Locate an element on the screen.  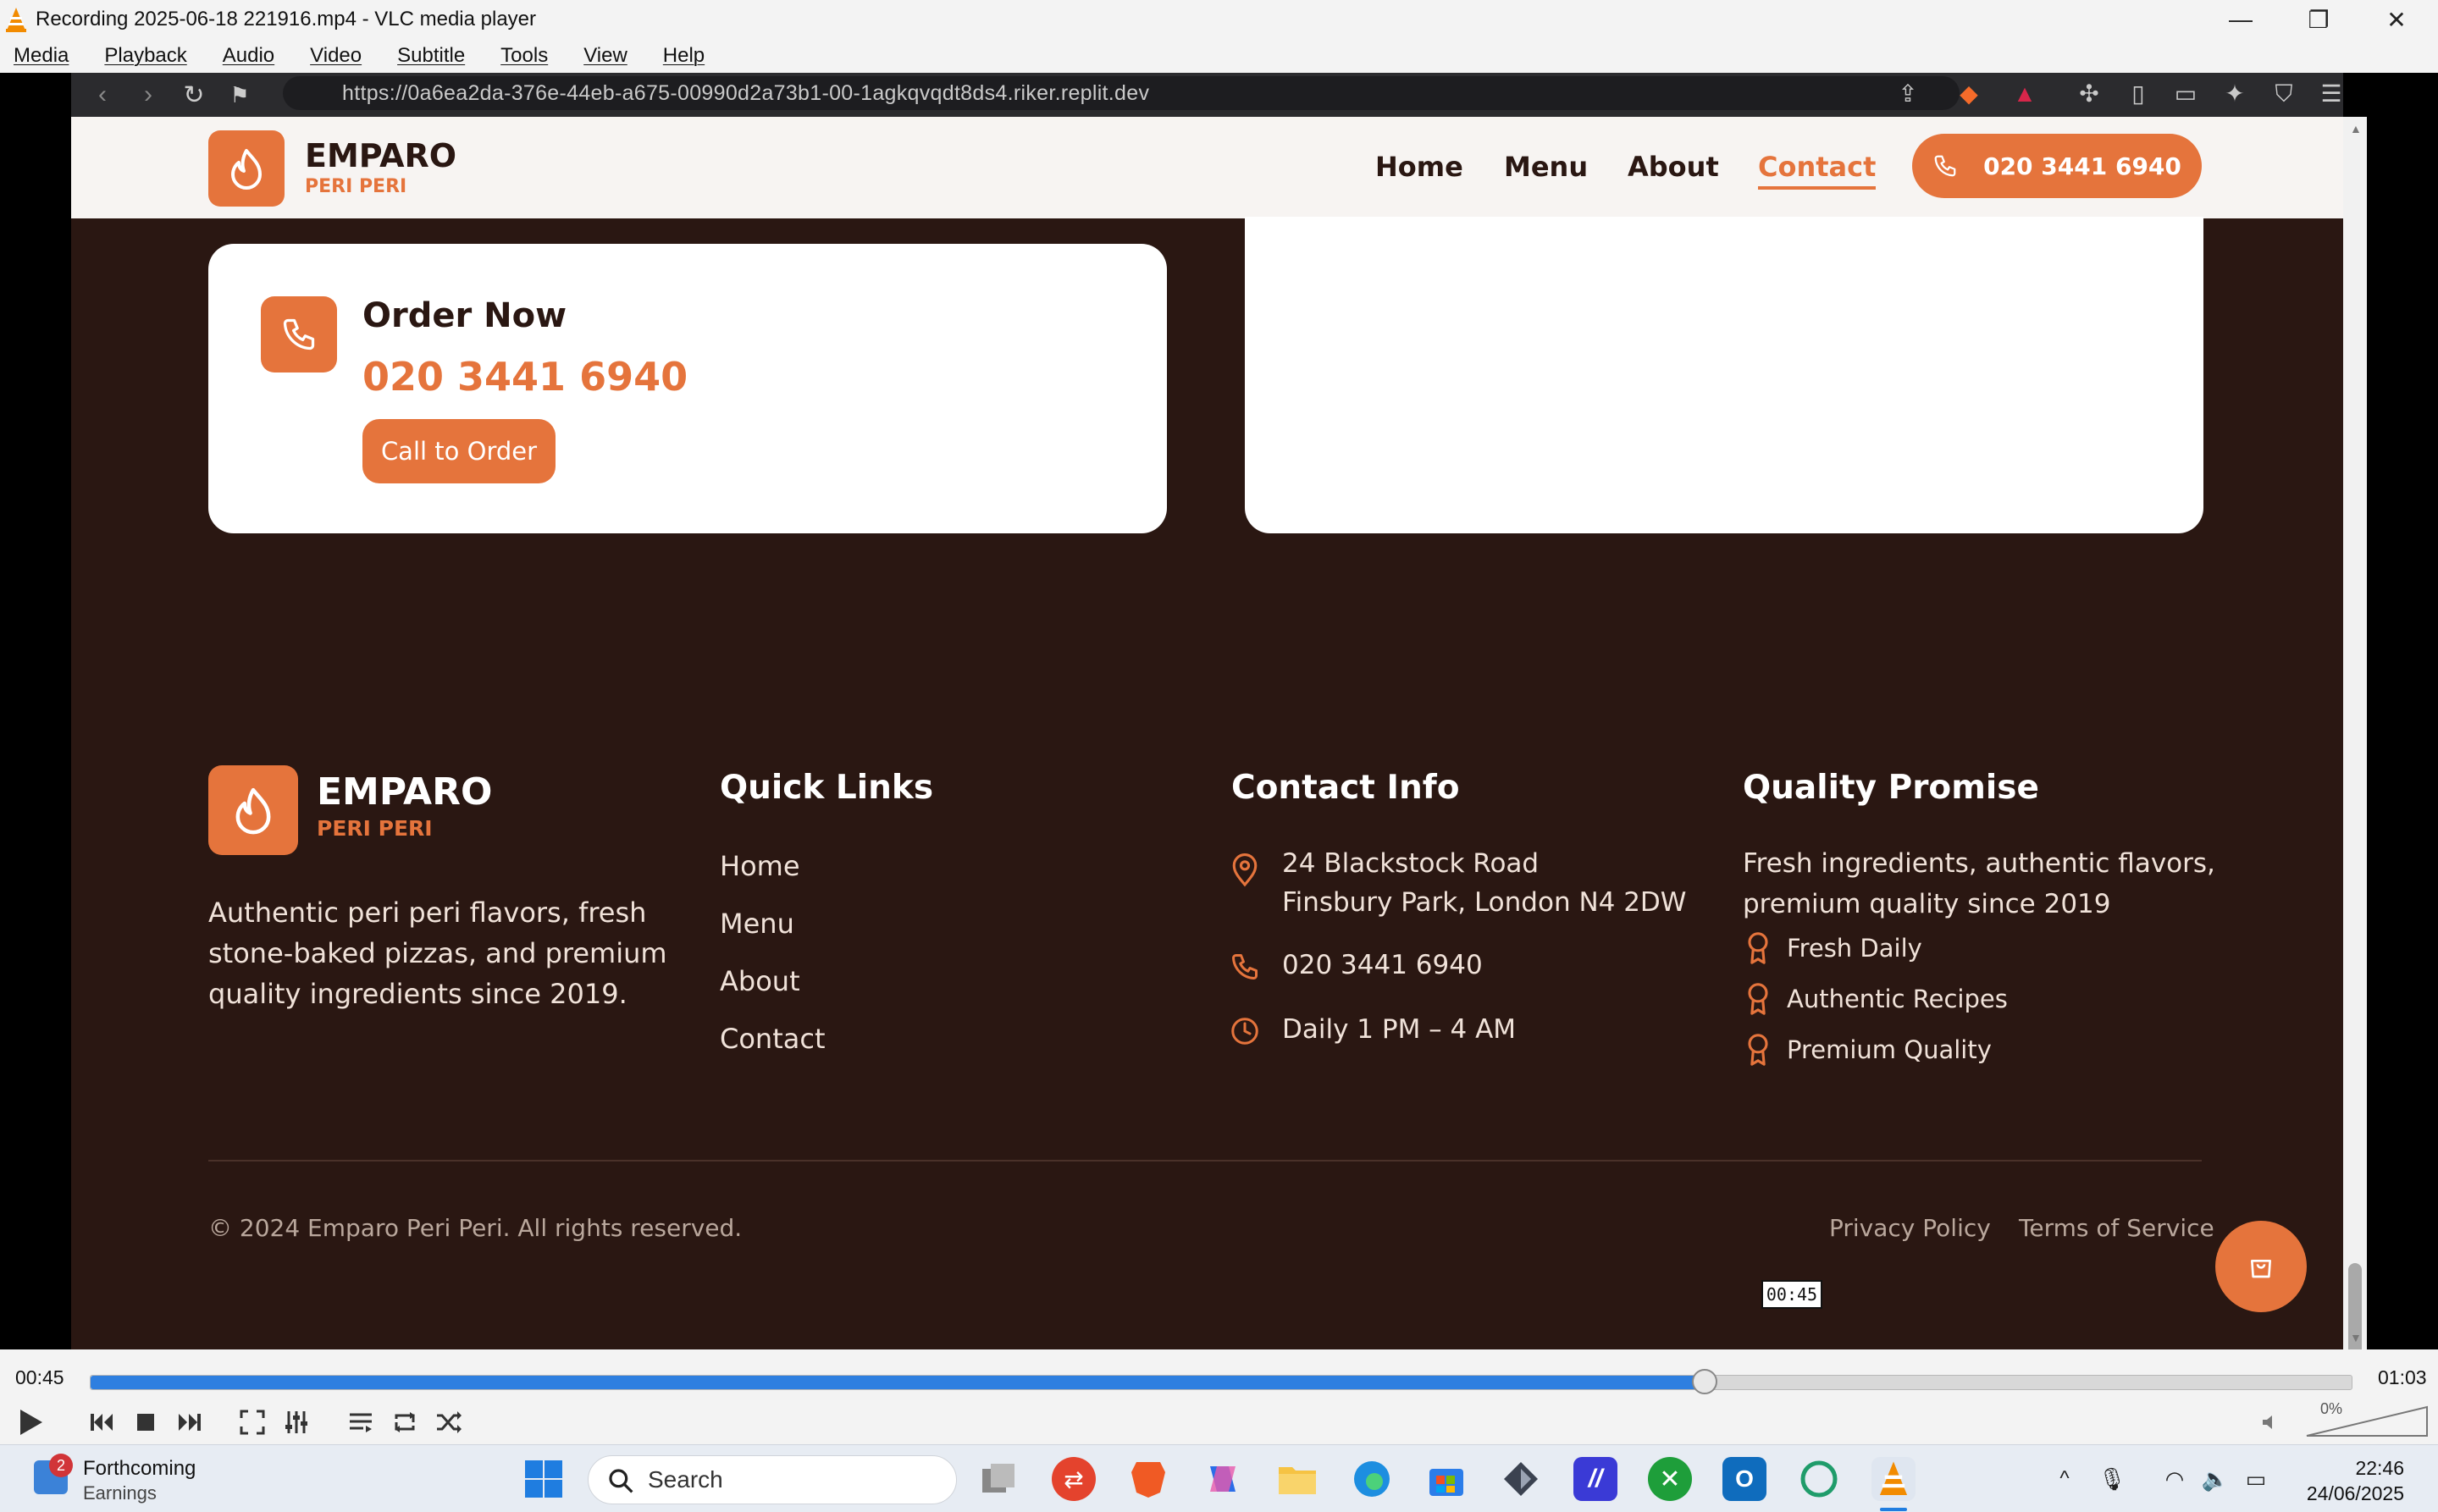
browser-scrollbar: ▲ ▼ is located at coordinates (2355, 733).